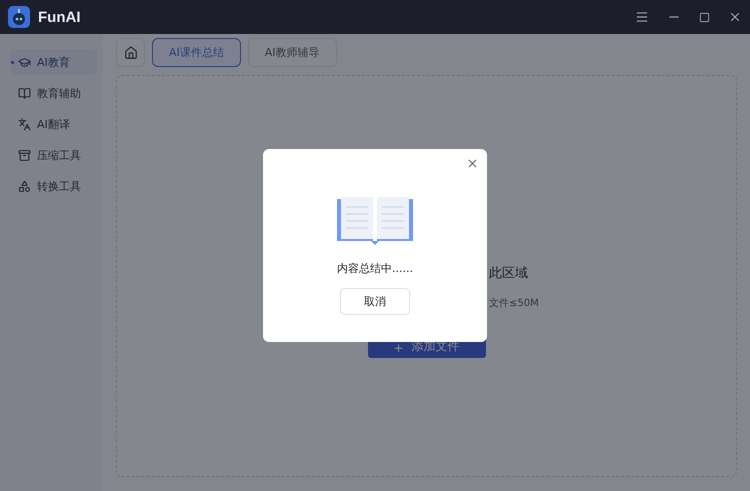 Image resolution: width=750 pixels, height=491 pixels. What do you see at coordinates (24, 155) in the screenshot?
I see `archive-icon` at bounding box center [24, 155].